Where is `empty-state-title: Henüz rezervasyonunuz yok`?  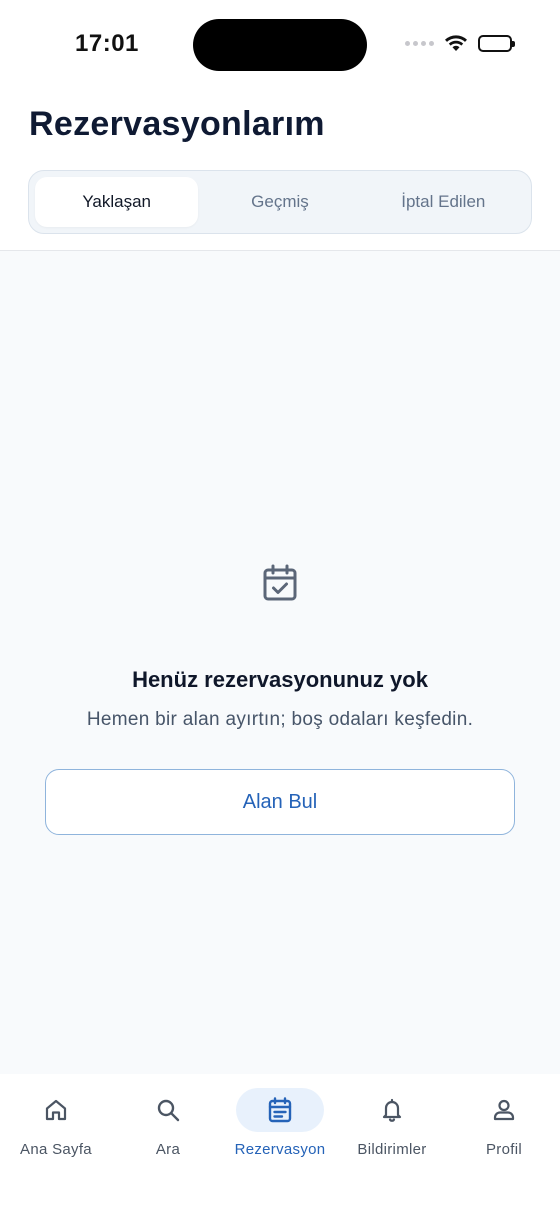 empty-state-title: Henüz rezervasyonunuz yok is located at coordinates (280, 679).